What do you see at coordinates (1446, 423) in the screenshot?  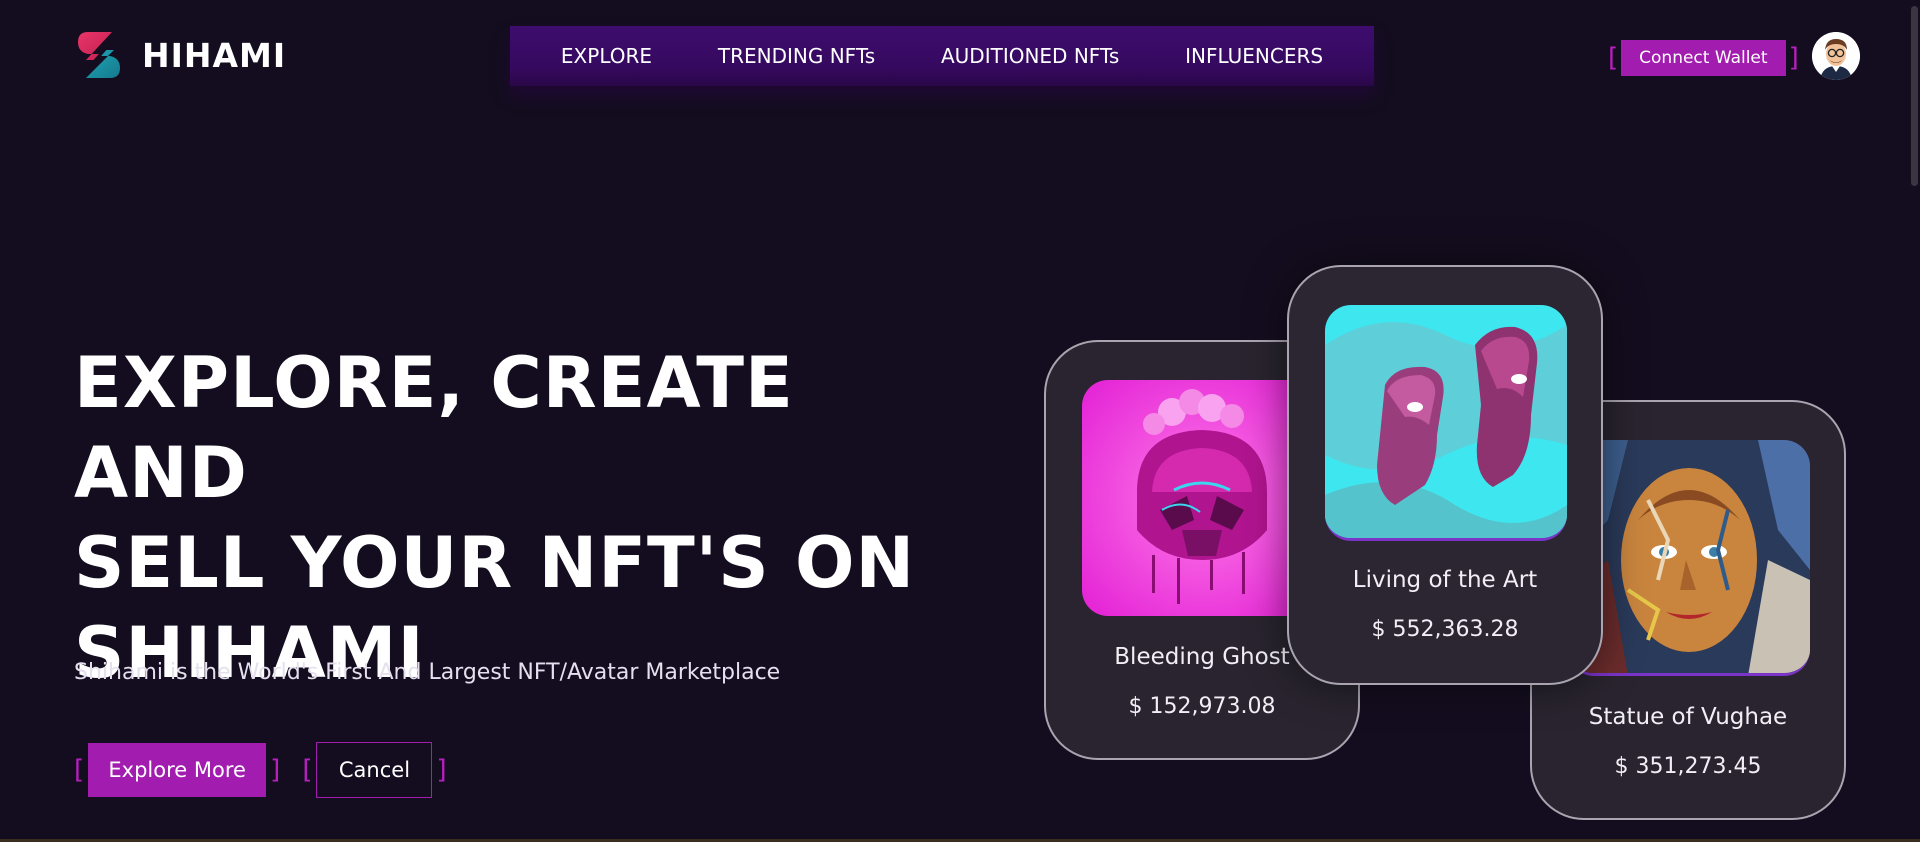 I see `nft-image-living-of-the-art` at bounding box center [1446, 423].